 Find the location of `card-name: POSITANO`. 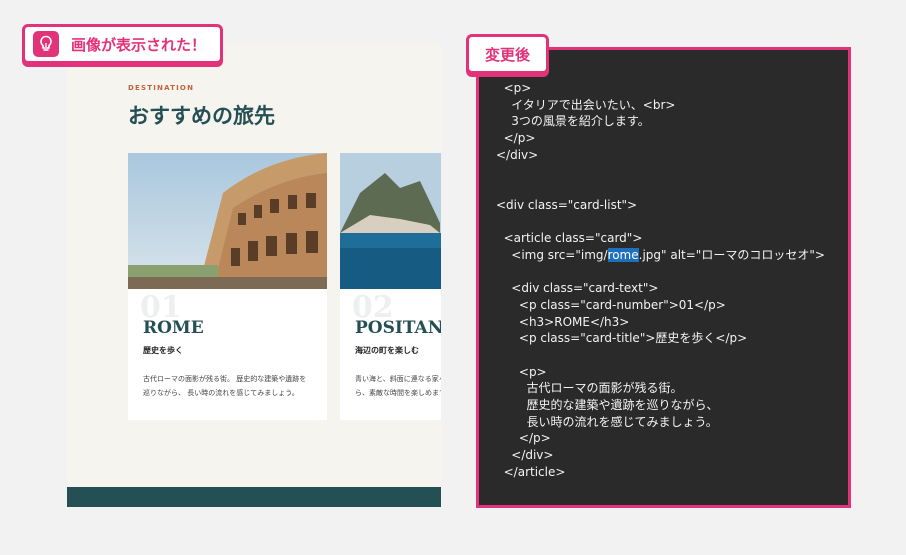

card-name: POSITANO is located at coordinates (398, 328).